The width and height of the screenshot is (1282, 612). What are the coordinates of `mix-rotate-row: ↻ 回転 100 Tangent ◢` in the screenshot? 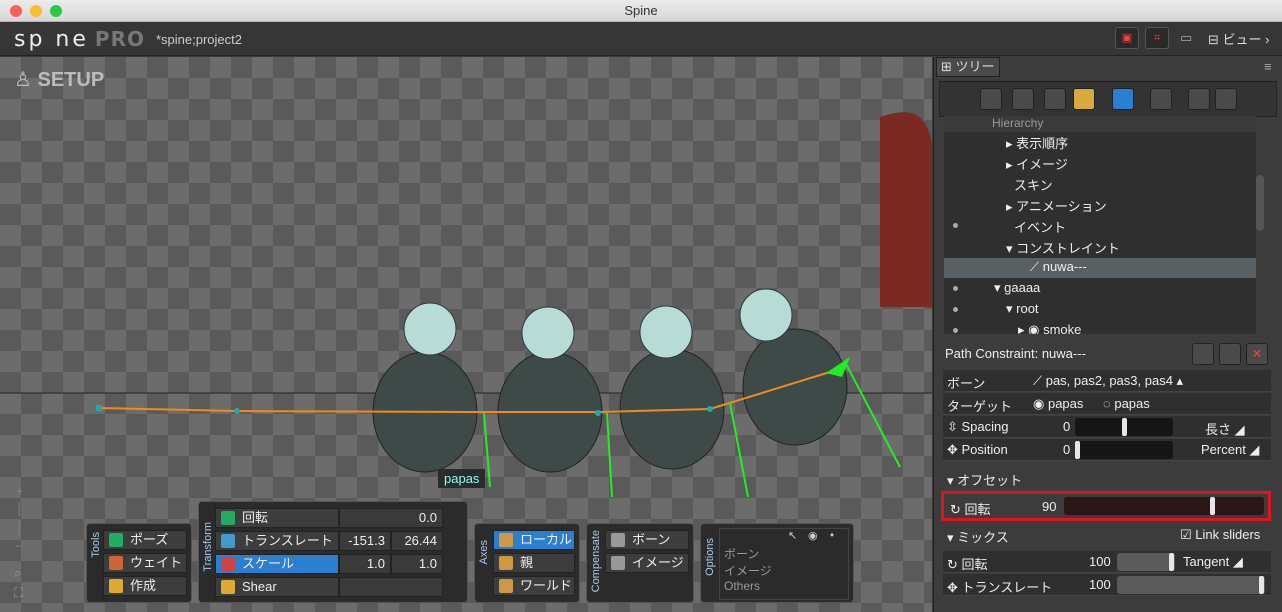 It's located at (1107, 562).